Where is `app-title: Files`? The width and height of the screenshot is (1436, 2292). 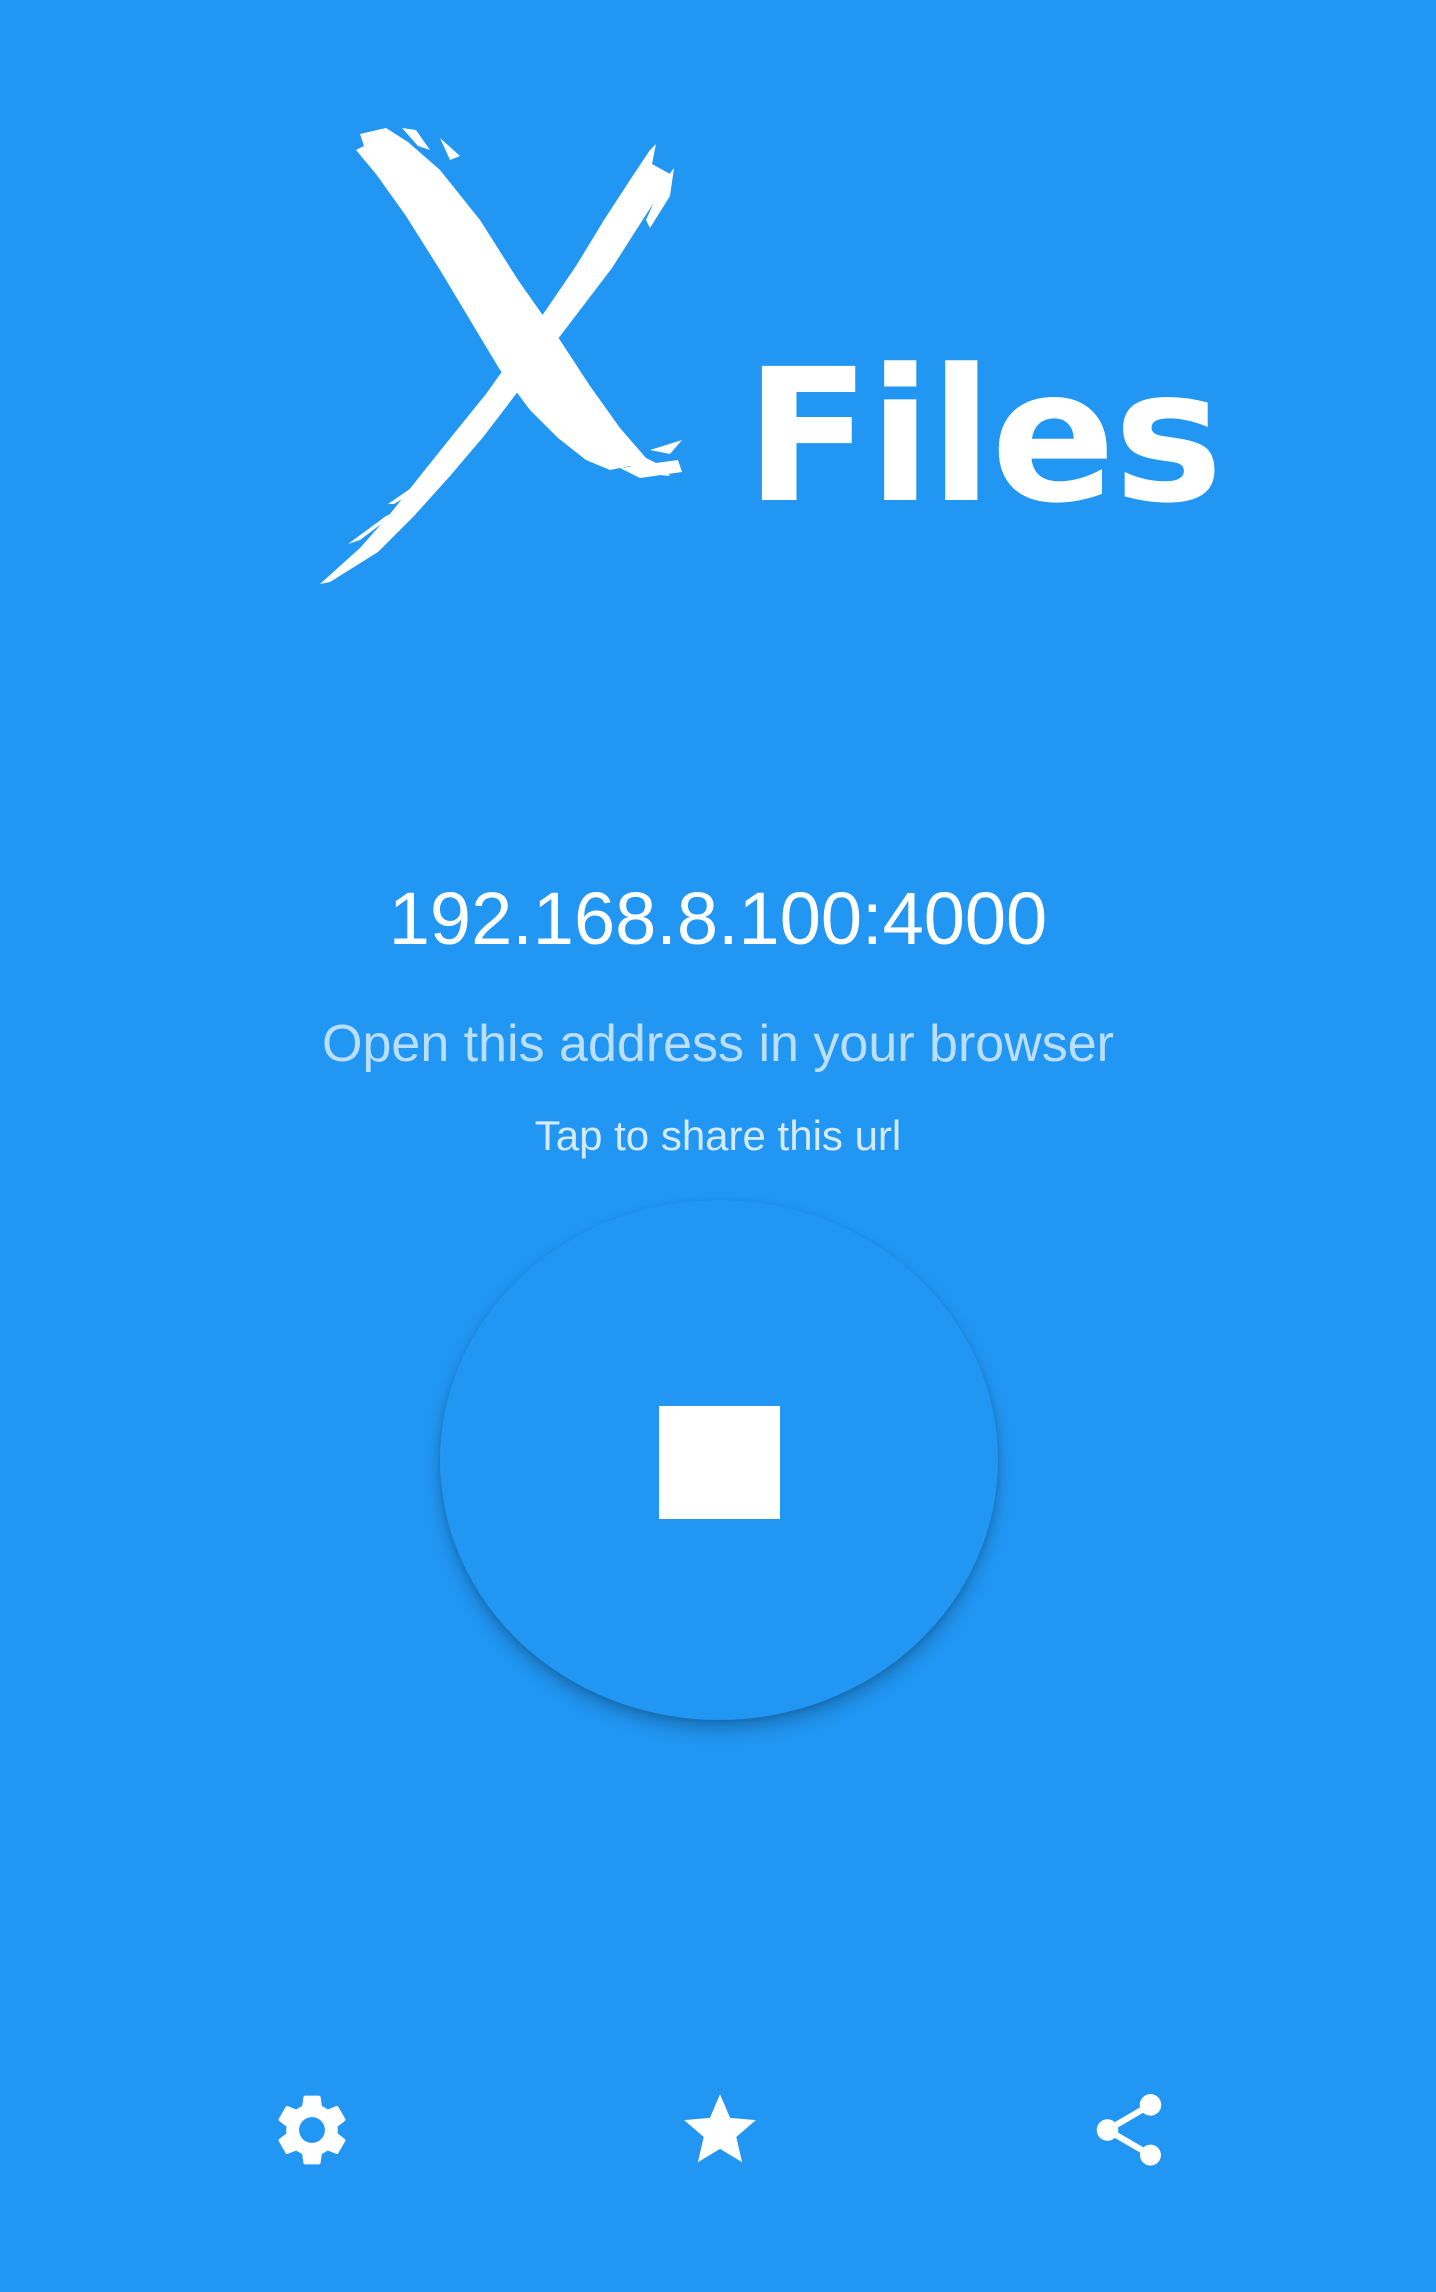
app-title: Files is located at coordinates (984, 437).